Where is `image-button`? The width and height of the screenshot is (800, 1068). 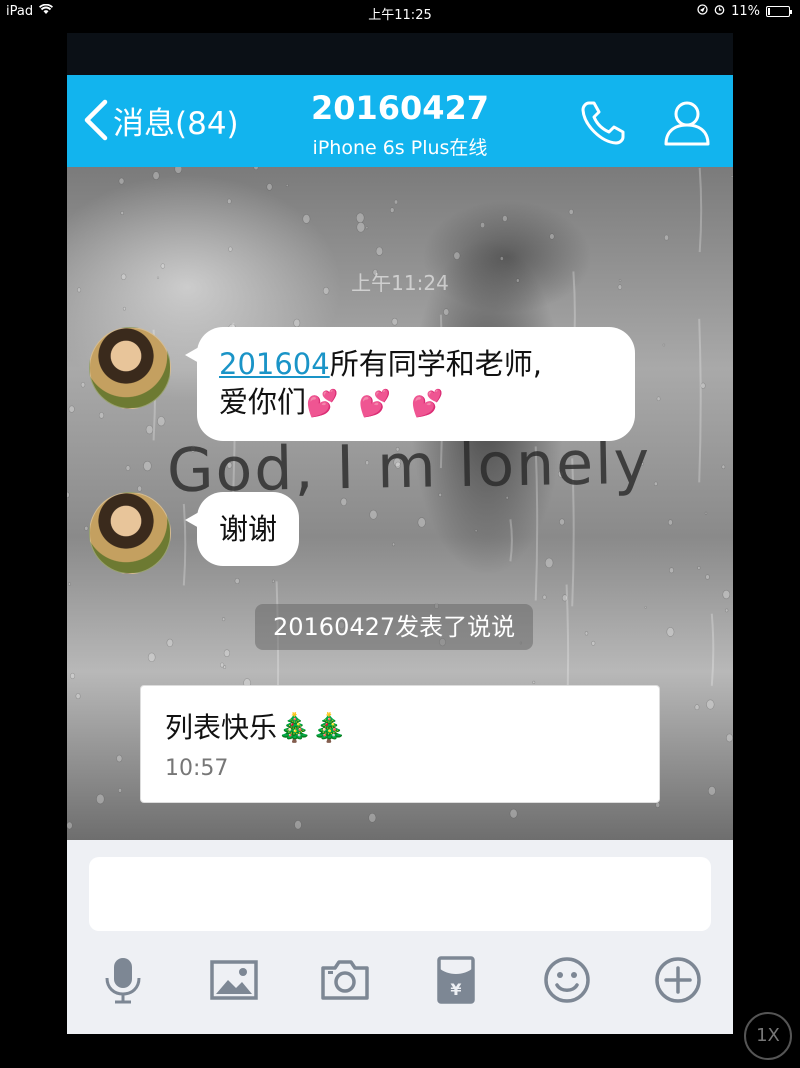 image-button is located at coordinates (234, 980).